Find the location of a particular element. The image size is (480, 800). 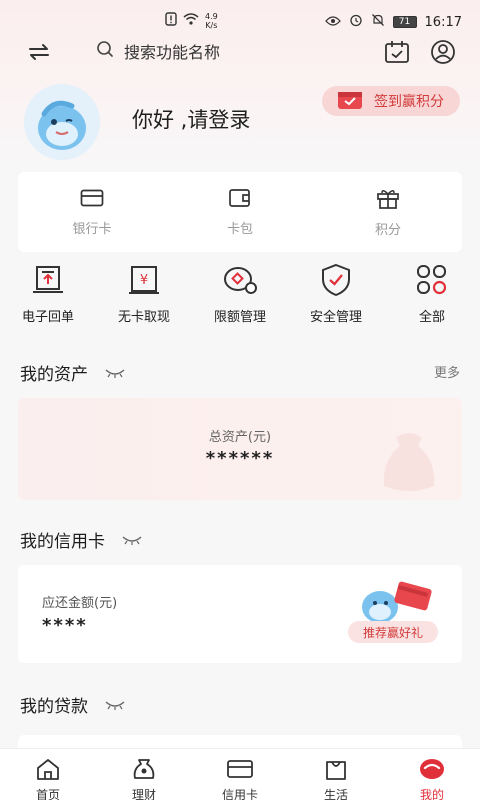

quick-access-card: 银行卡 卡包 积分 is located at coordinates (240, 212).